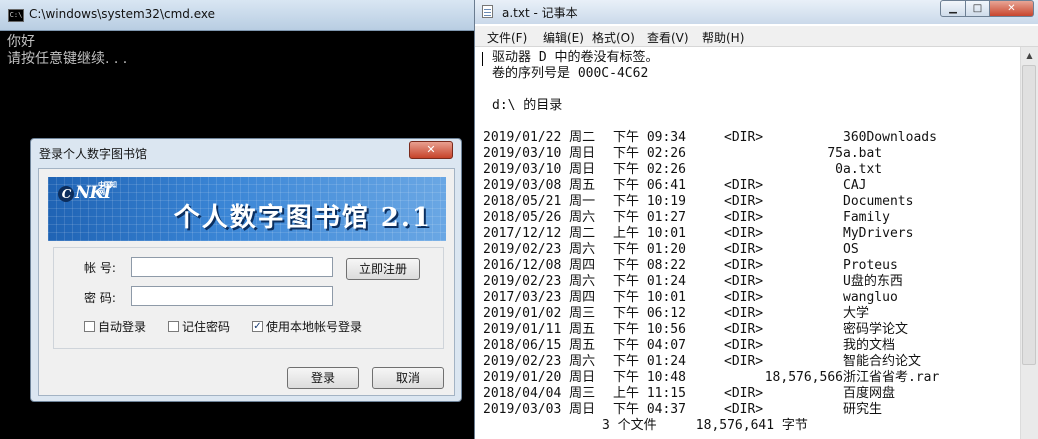  Describe the element at coordinates (649, 393) in the screenshot. I see `listing-time: 上午 11:15` at that location.